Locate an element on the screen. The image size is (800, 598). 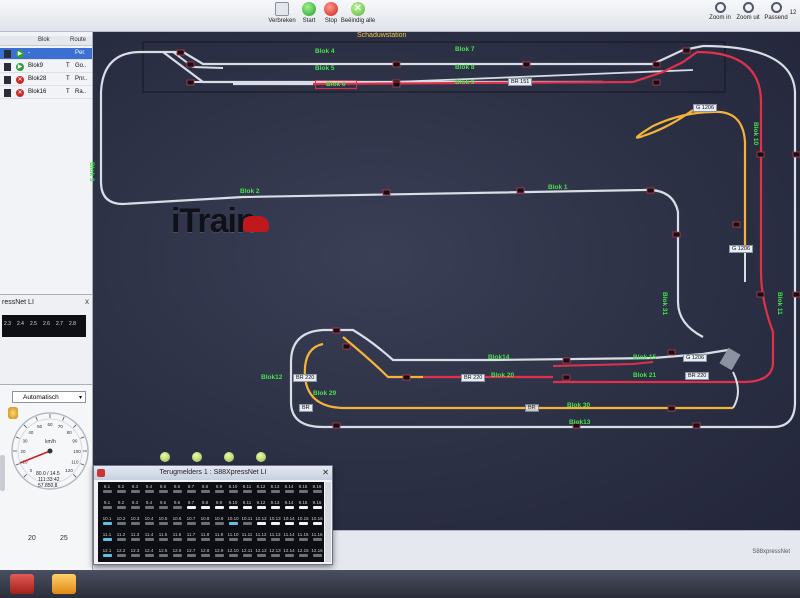
sensor-cell: 10.6 is located at coordinates (177, 522).